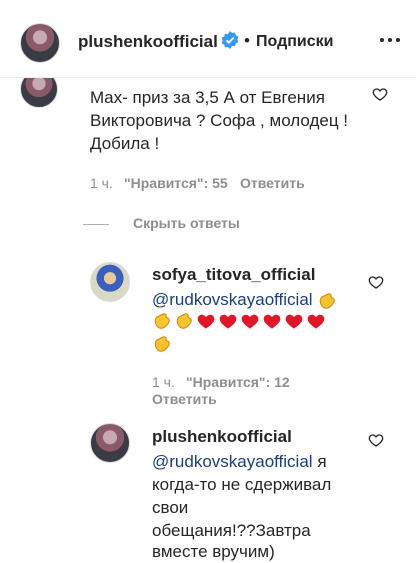 This screenshot has width=416, height=563. What do you see at coordinates (219, 120) in the screenshot?
I see `comment-text-line: Викторовича ? Софа , молодец !` at bounding box center [219, 120].